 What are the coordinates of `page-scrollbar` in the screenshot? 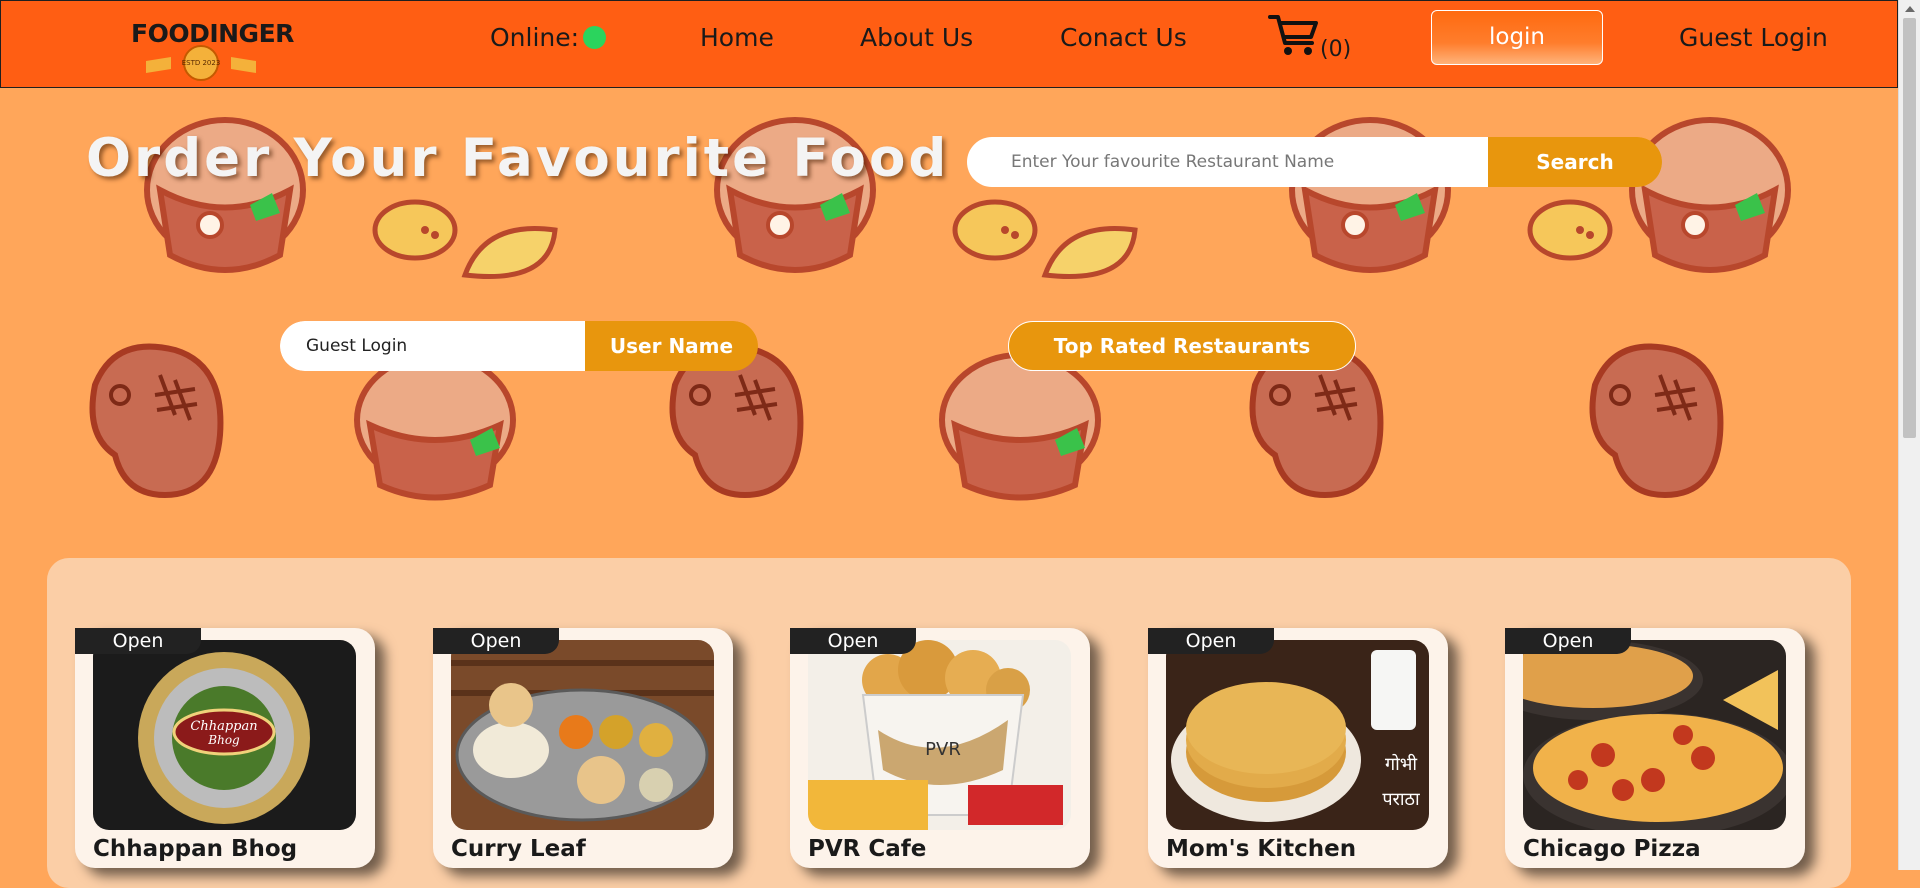 It's located at (1909, 435).